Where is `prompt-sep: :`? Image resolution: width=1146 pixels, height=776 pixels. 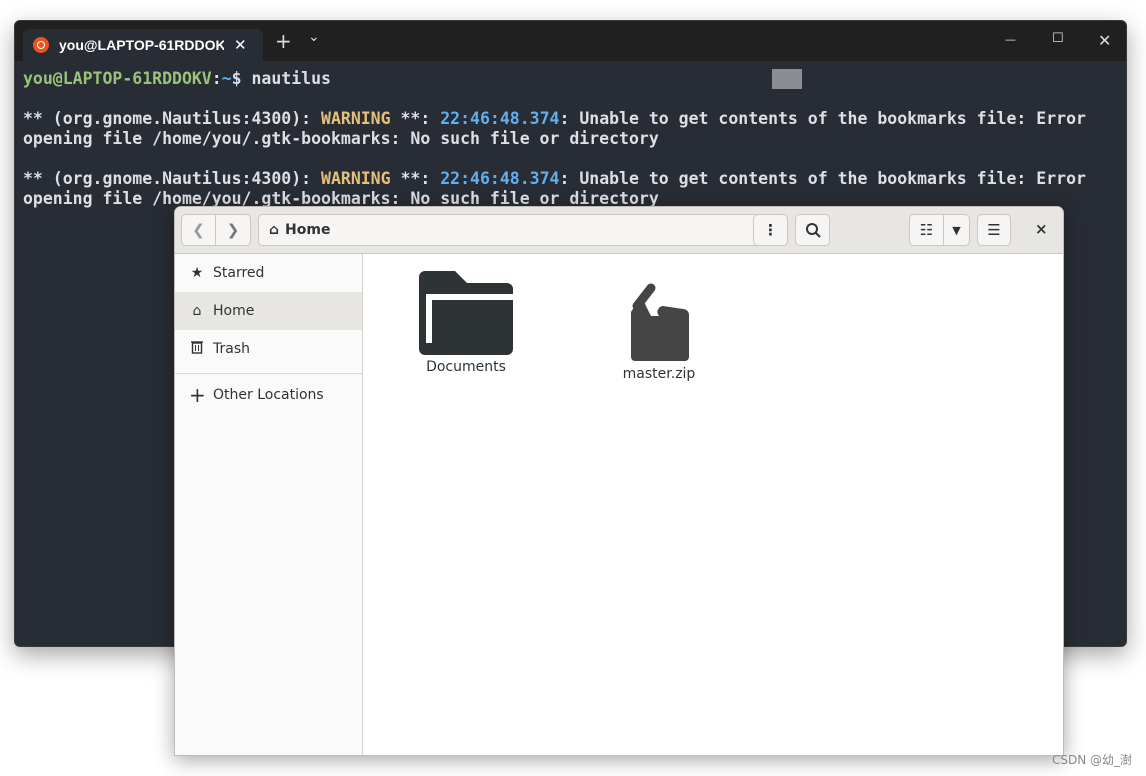
prompt-sep: : is located at coordinates (216, 78).